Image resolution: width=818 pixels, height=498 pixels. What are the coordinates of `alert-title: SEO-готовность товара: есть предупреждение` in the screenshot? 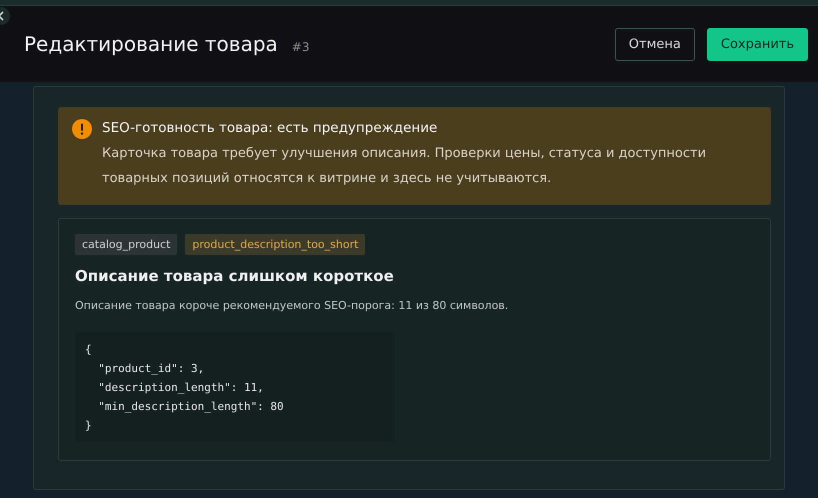 It's located at (270, 128).